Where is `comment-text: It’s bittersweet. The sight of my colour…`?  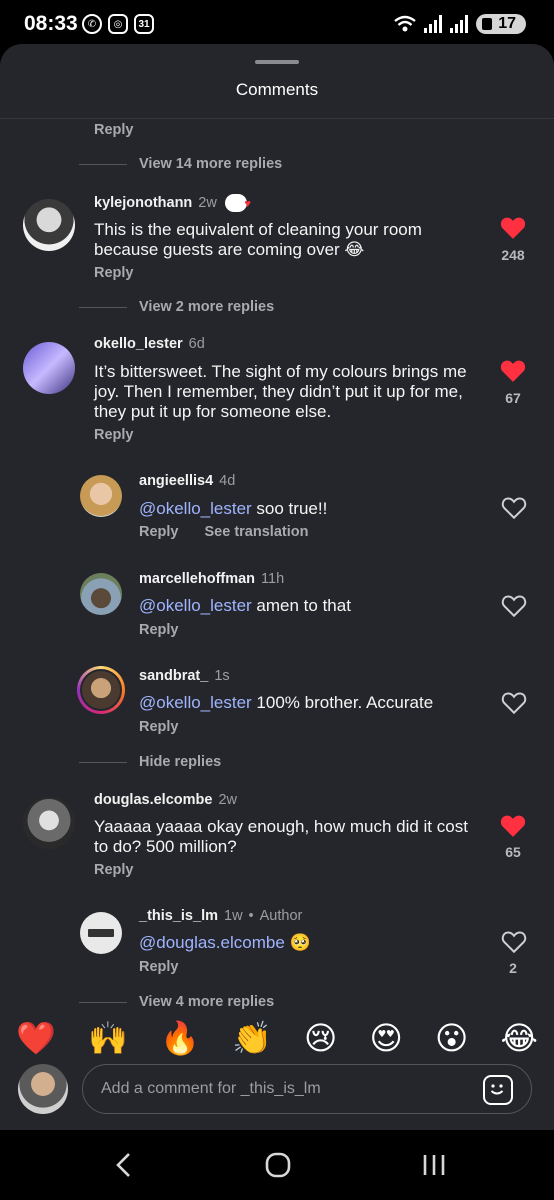
comment-text: It’s bittersweet. The sight of my colour… is located at coordinates (280, 391).